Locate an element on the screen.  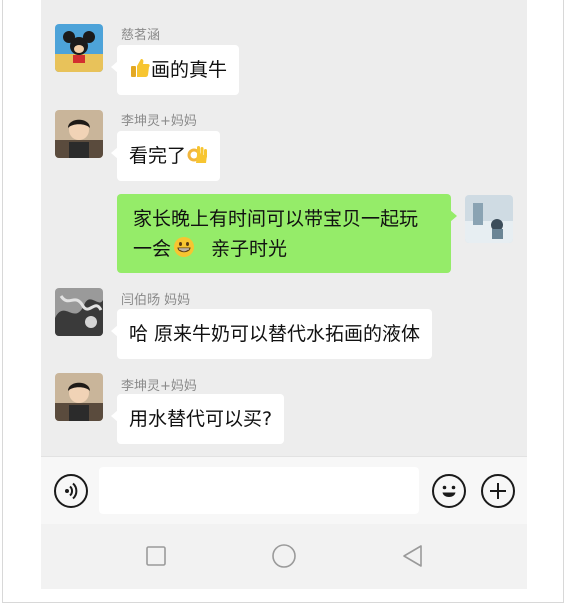
message-item: 家长晚上有时间可以带宝贝一起玩 一会 亲子时光 is located at coordinates (284, 235).